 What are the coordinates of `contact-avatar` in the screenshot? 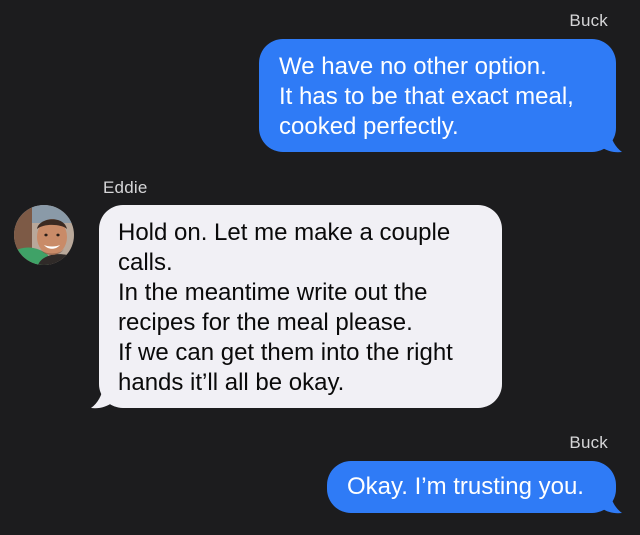 It's located at (44, 235).